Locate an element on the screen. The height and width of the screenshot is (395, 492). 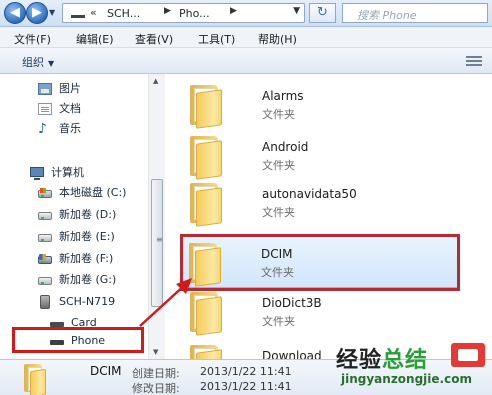
folder-item: DioDict3B 文件夹 is located at coordinates (329, 311).